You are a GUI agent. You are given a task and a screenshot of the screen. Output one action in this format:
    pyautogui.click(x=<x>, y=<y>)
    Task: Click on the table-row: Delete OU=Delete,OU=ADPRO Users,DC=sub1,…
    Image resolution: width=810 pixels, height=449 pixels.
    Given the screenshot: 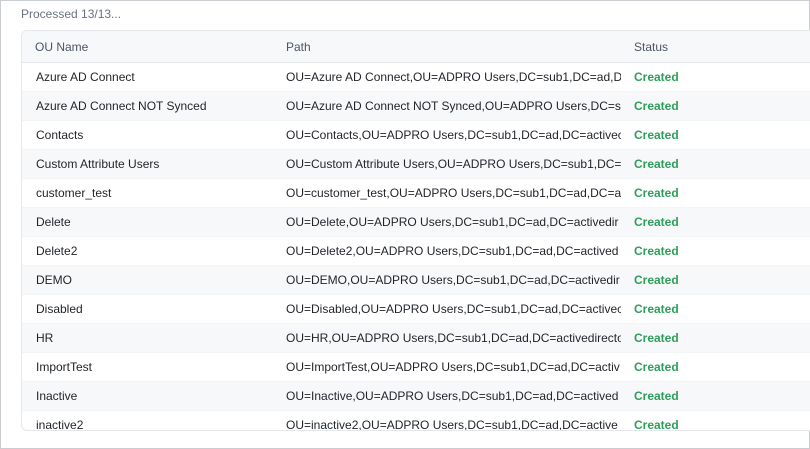 What is the action you would take?
    pyautogui.click(x=416, y=222)
    